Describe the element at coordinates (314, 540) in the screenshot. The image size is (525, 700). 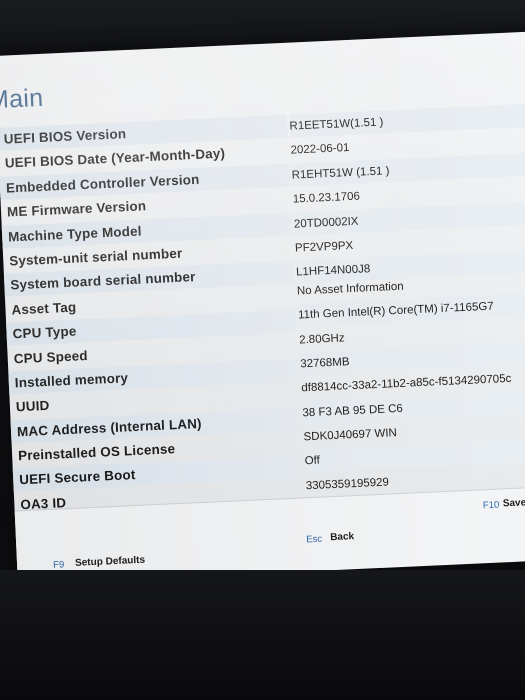
I see `esc-key-hint: Esc` at that location.